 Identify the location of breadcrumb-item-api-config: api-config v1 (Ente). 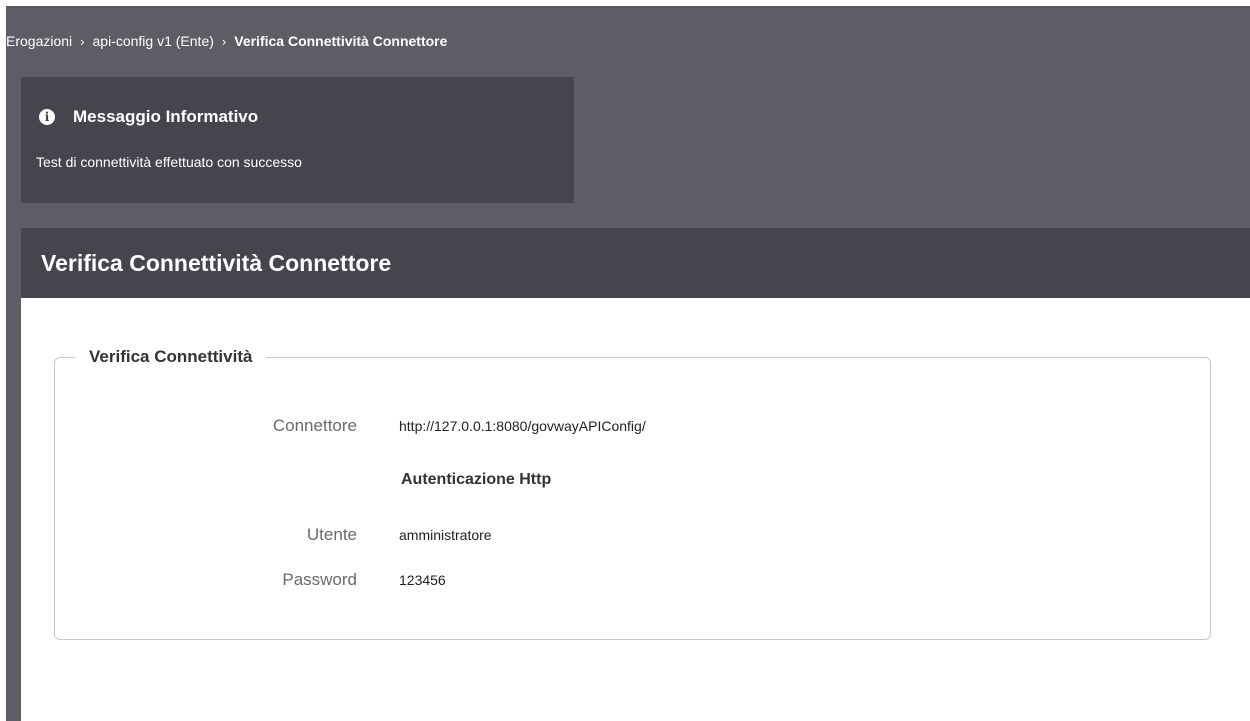
(153, 41).